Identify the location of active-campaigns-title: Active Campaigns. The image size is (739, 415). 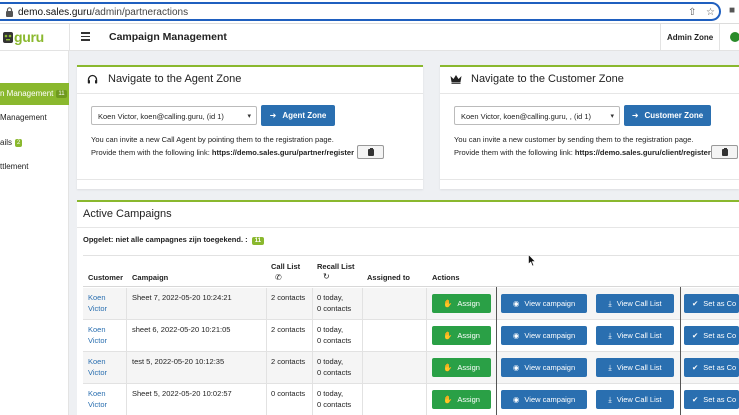
(127, 214).